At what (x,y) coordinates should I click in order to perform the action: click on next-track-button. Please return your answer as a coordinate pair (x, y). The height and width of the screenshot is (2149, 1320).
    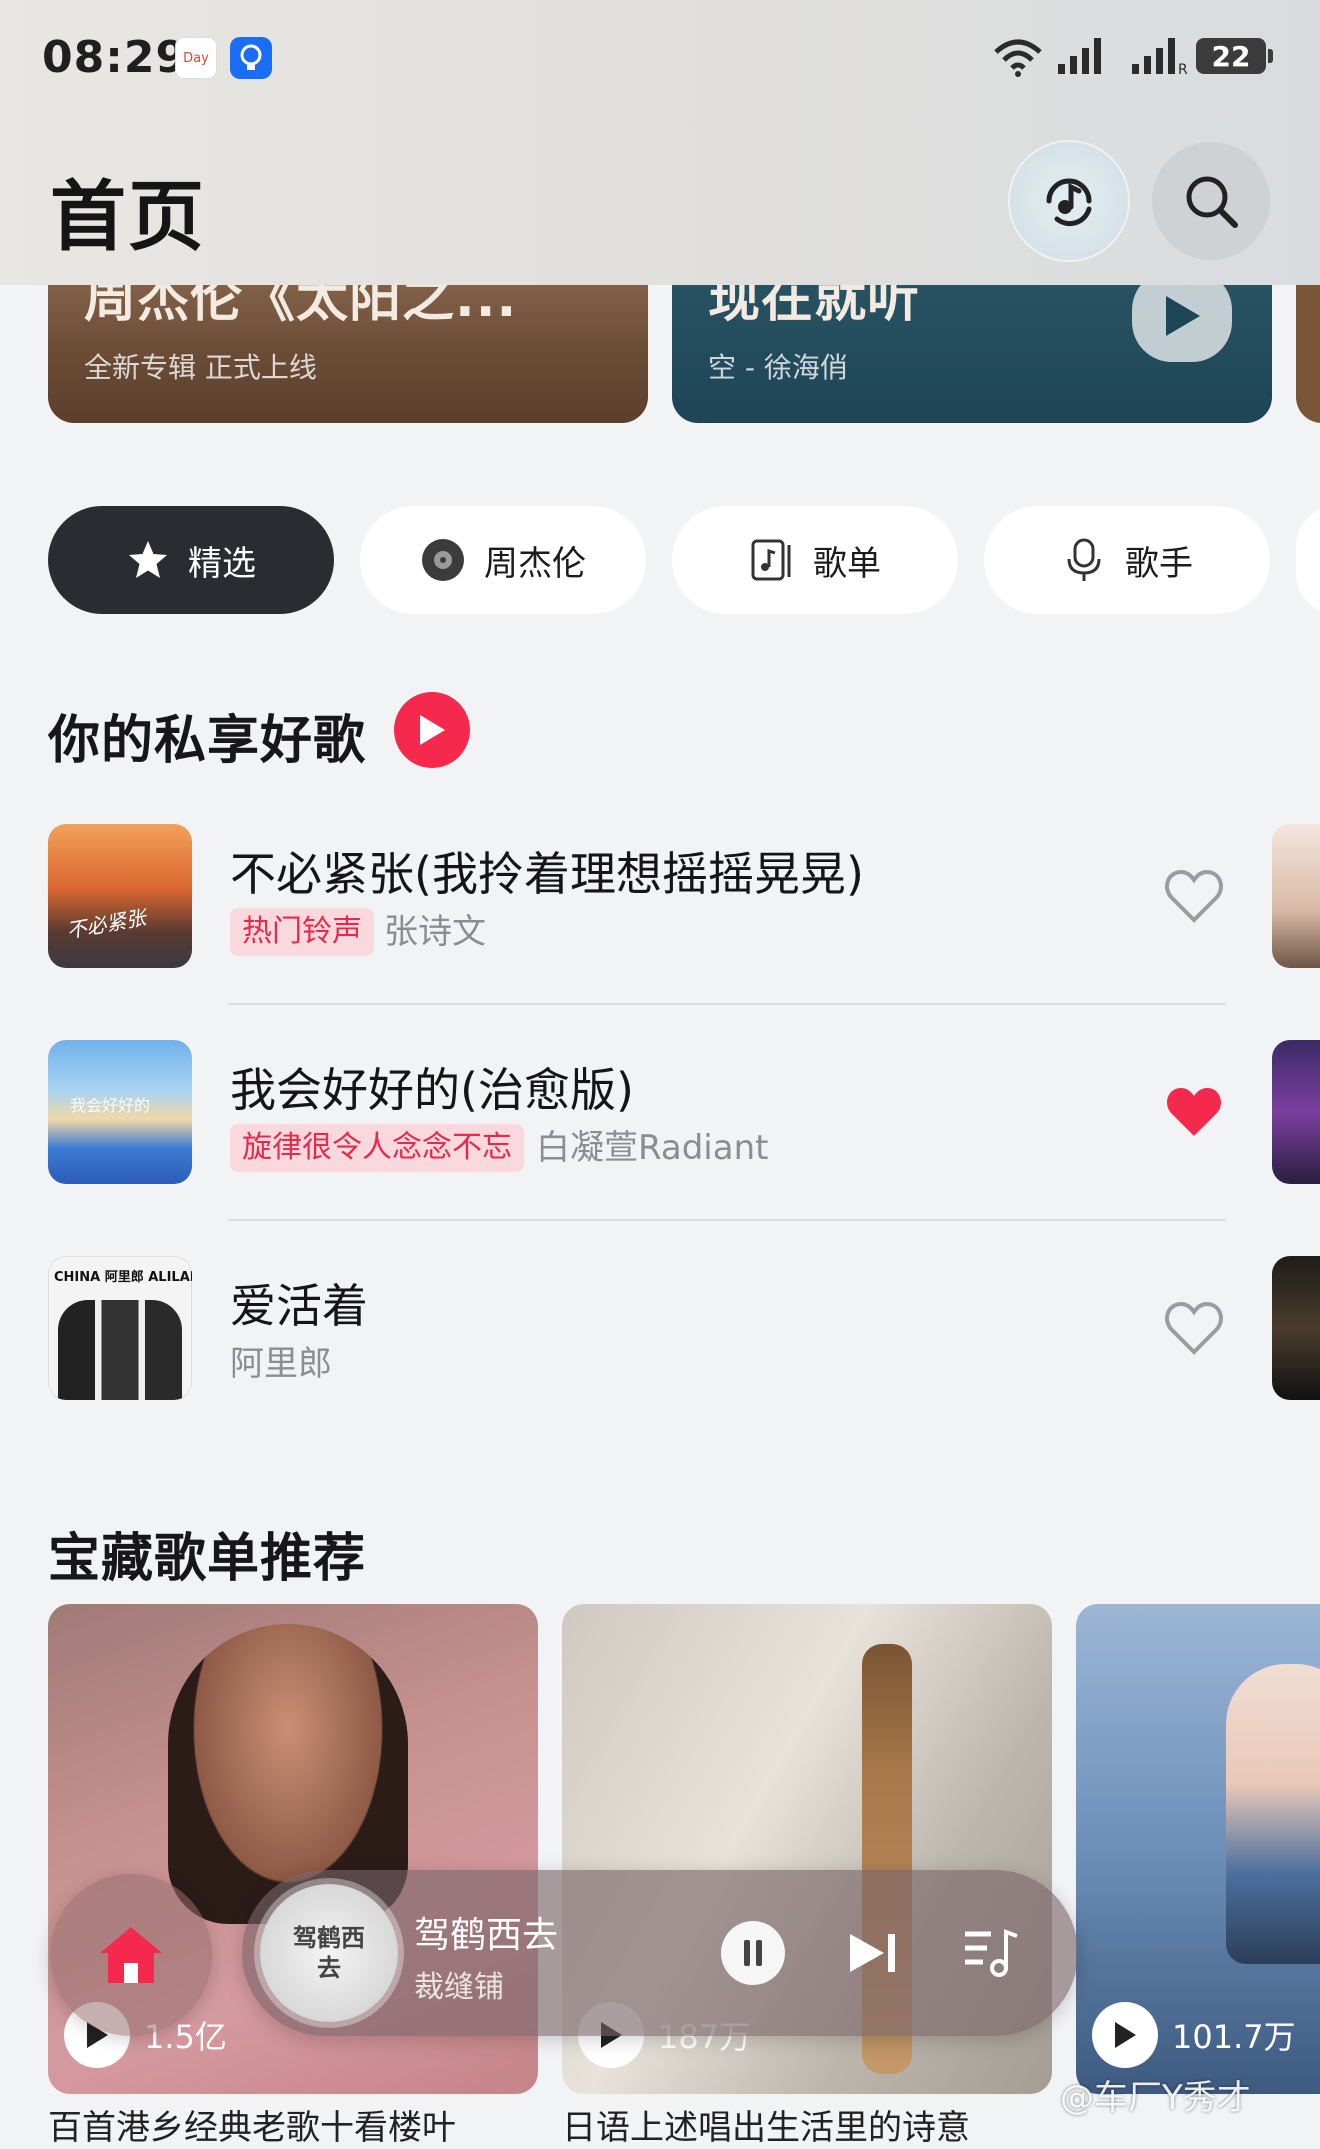
    Looking at the image, I should click on (873, 1953).